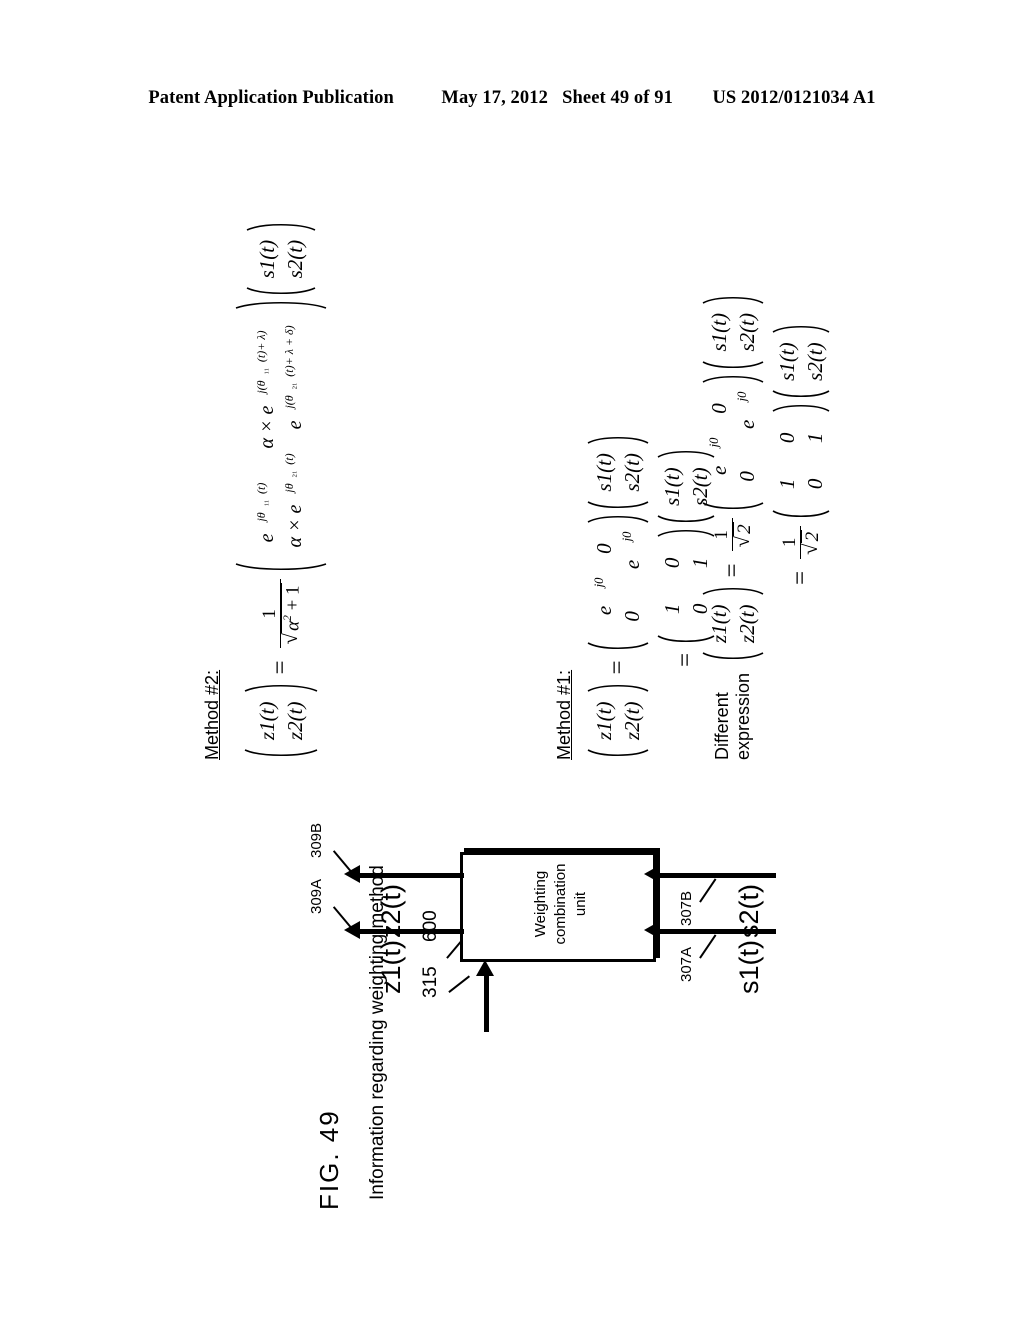 The height and width of the screenshot is (1320, 1024). What do you see at coordinates (815, 438) in the screenshot?
I see `diff-id-a22: 1` at bounding box center [815, 438].